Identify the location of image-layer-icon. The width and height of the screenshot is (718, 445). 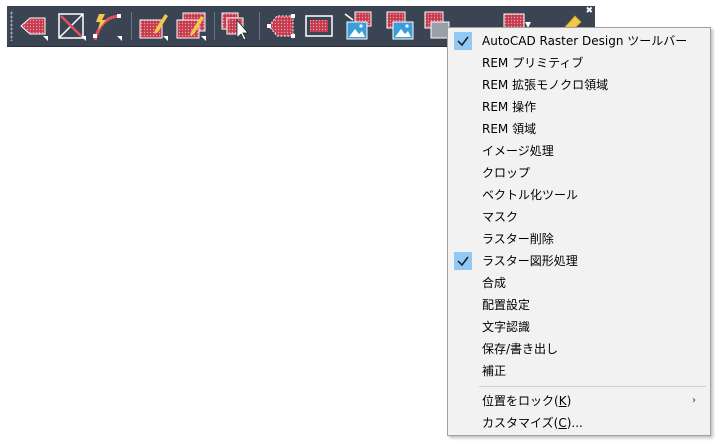
(400, 25).